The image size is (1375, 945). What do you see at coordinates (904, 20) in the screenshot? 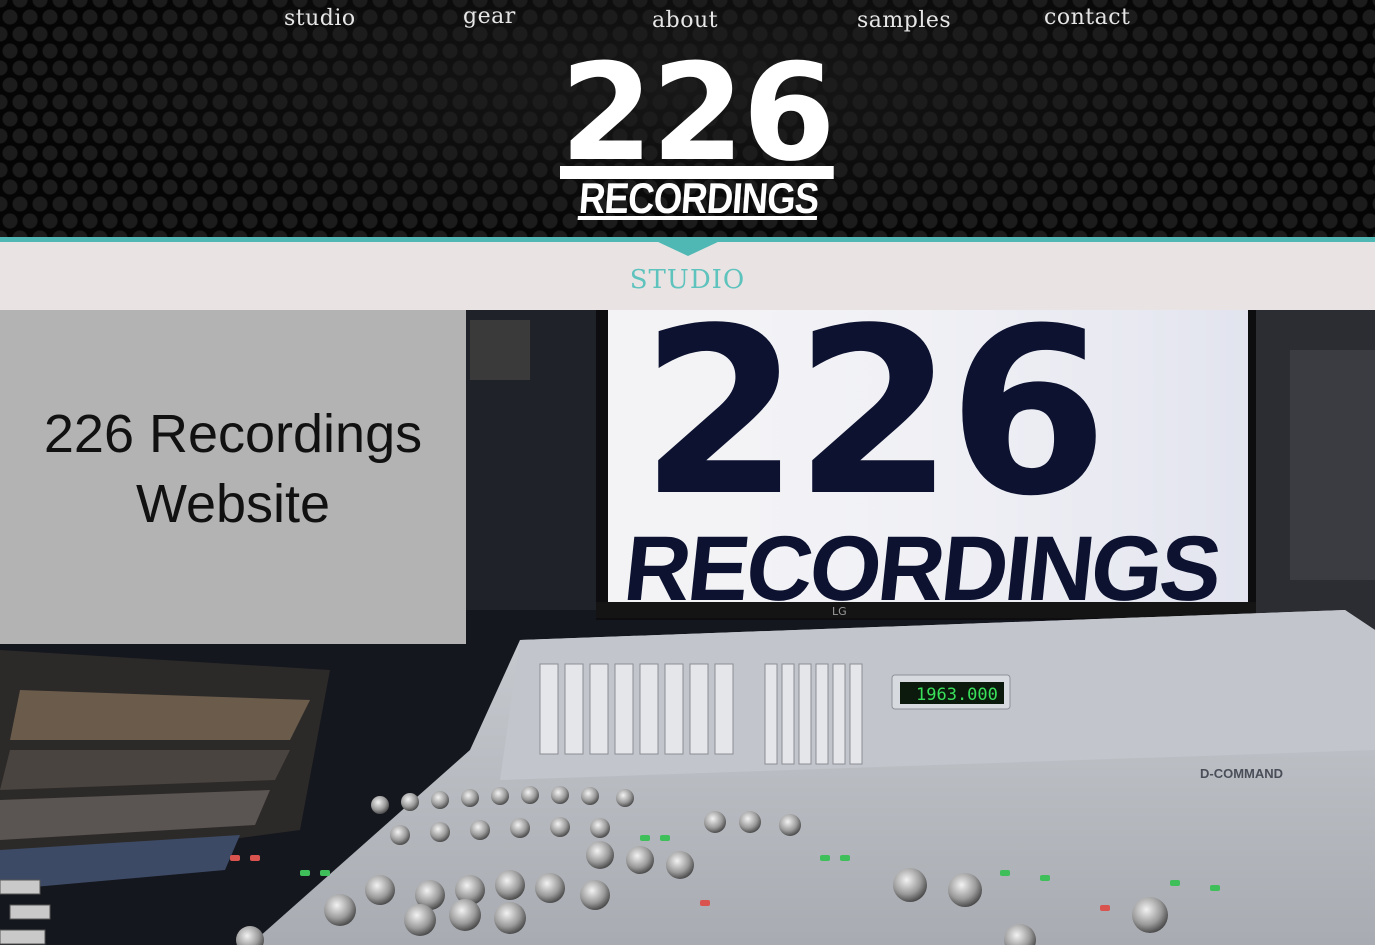
I see `nav-samples-link: samples` at bounding box center [904, 20].